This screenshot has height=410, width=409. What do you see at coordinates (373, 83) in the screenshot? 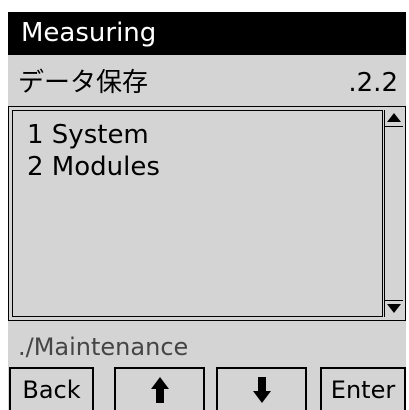
I see `menu-level-indicator: .2.2` at bounding box center [373, 83].